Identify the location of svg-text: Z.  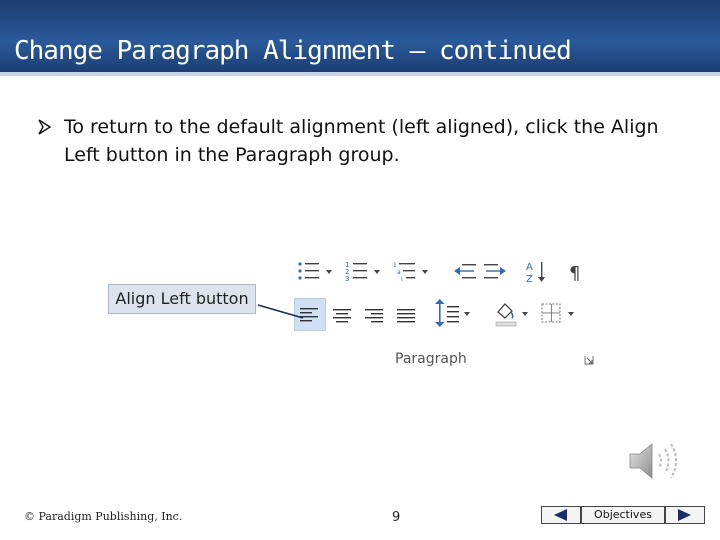
(529, 279).